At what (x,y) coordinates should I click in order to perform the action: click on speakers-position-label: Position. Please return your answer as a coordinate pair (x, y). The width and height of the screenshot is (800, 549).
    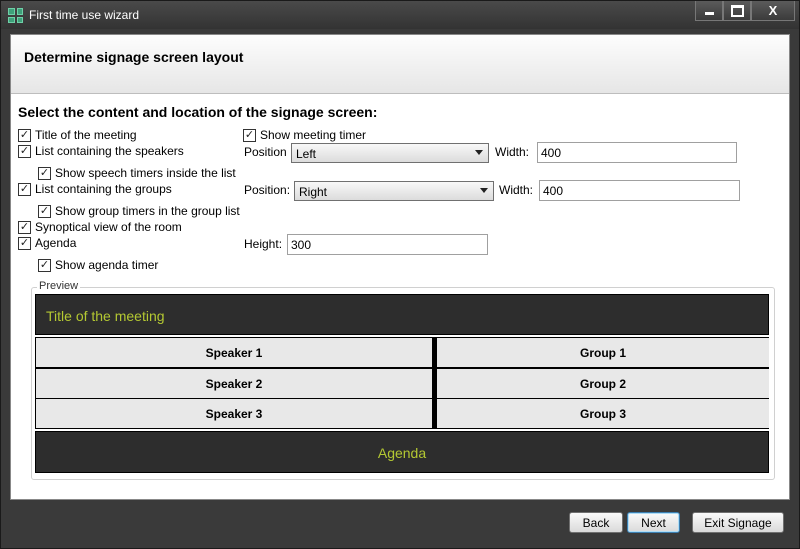
    Looking at the image, I should click on (265, 152).